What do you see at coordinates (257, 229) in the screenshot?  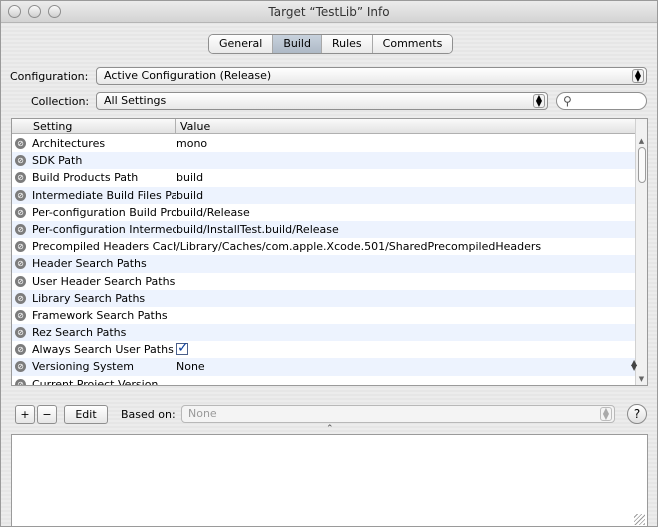 I see `setting-value: build/InstallTest.build/Release` at bounding box center [257, 229].